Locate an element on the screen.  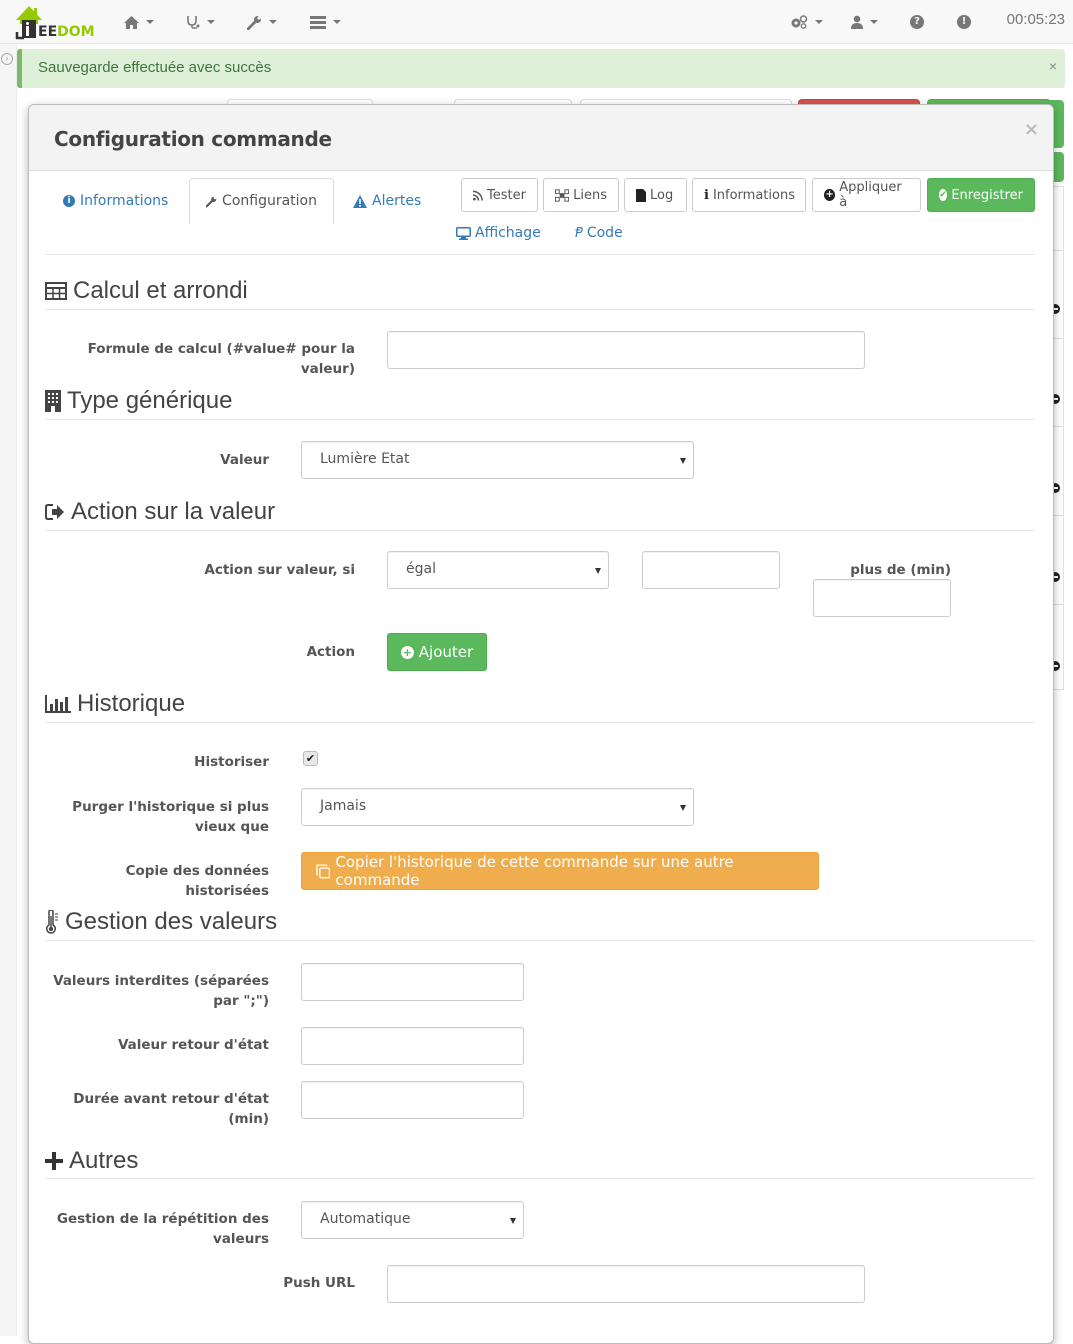
question-circle-icon: ? is located at coordinates (917, 22).